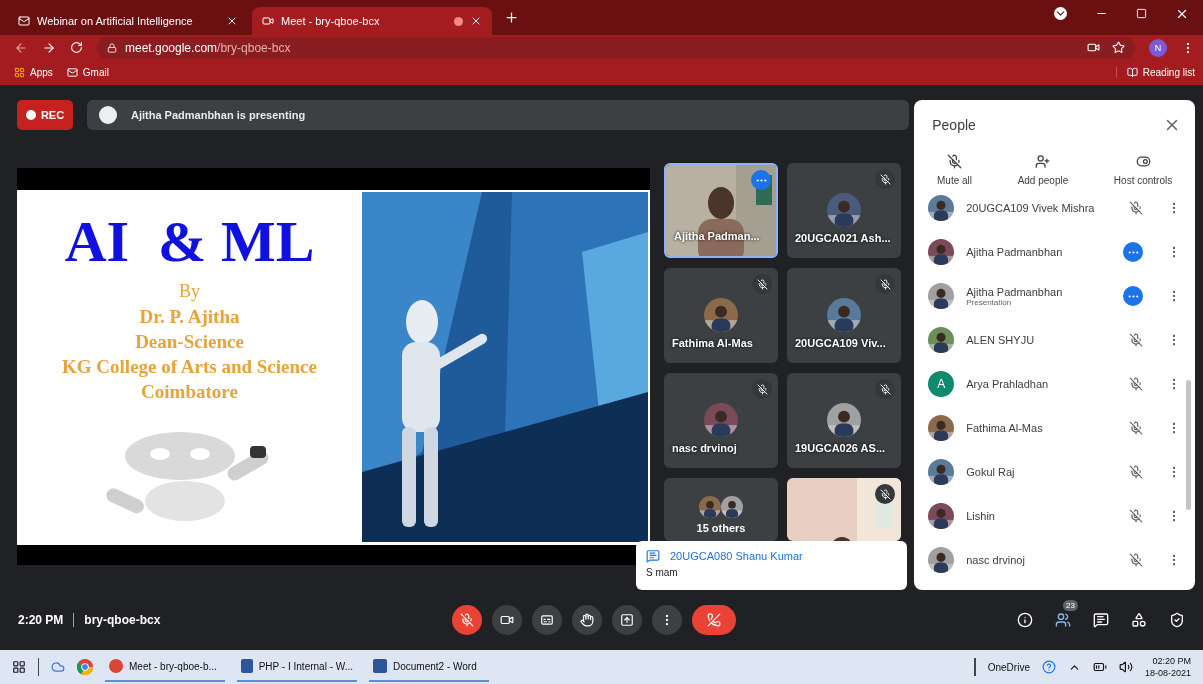 The height and width of the screenshot is (684, 1203). What do you see at coordinates (1158, 47) in the screenshot?
I see `profile-avatar: N` at bounding box center [1158, 47].